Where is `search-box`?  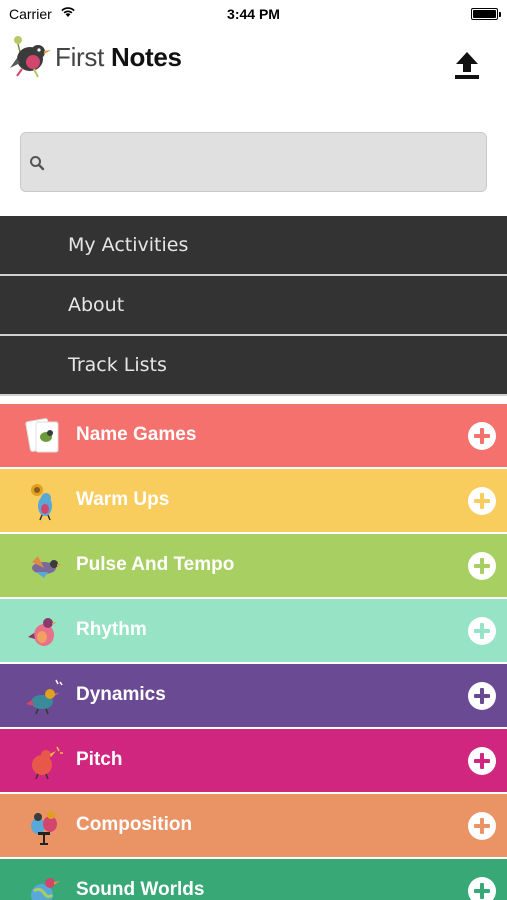 search-box is located at coordinates (253, 162).